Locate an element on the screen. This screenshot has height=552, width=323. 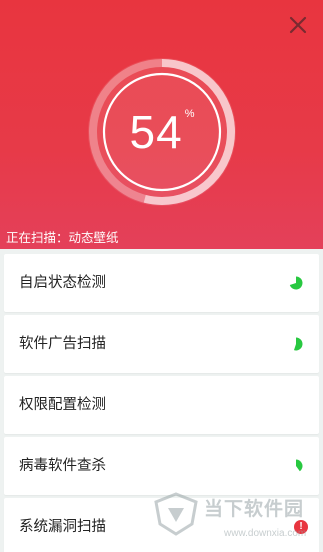
check-item-label: 病毒软件查杀 is located at coordinates (62, 466).